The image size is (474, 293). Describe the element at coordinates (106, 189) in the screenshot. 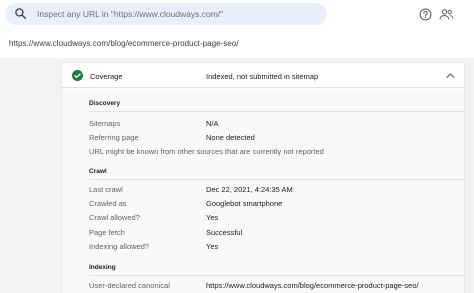

I see `detail-label: Last crawl` at that location.